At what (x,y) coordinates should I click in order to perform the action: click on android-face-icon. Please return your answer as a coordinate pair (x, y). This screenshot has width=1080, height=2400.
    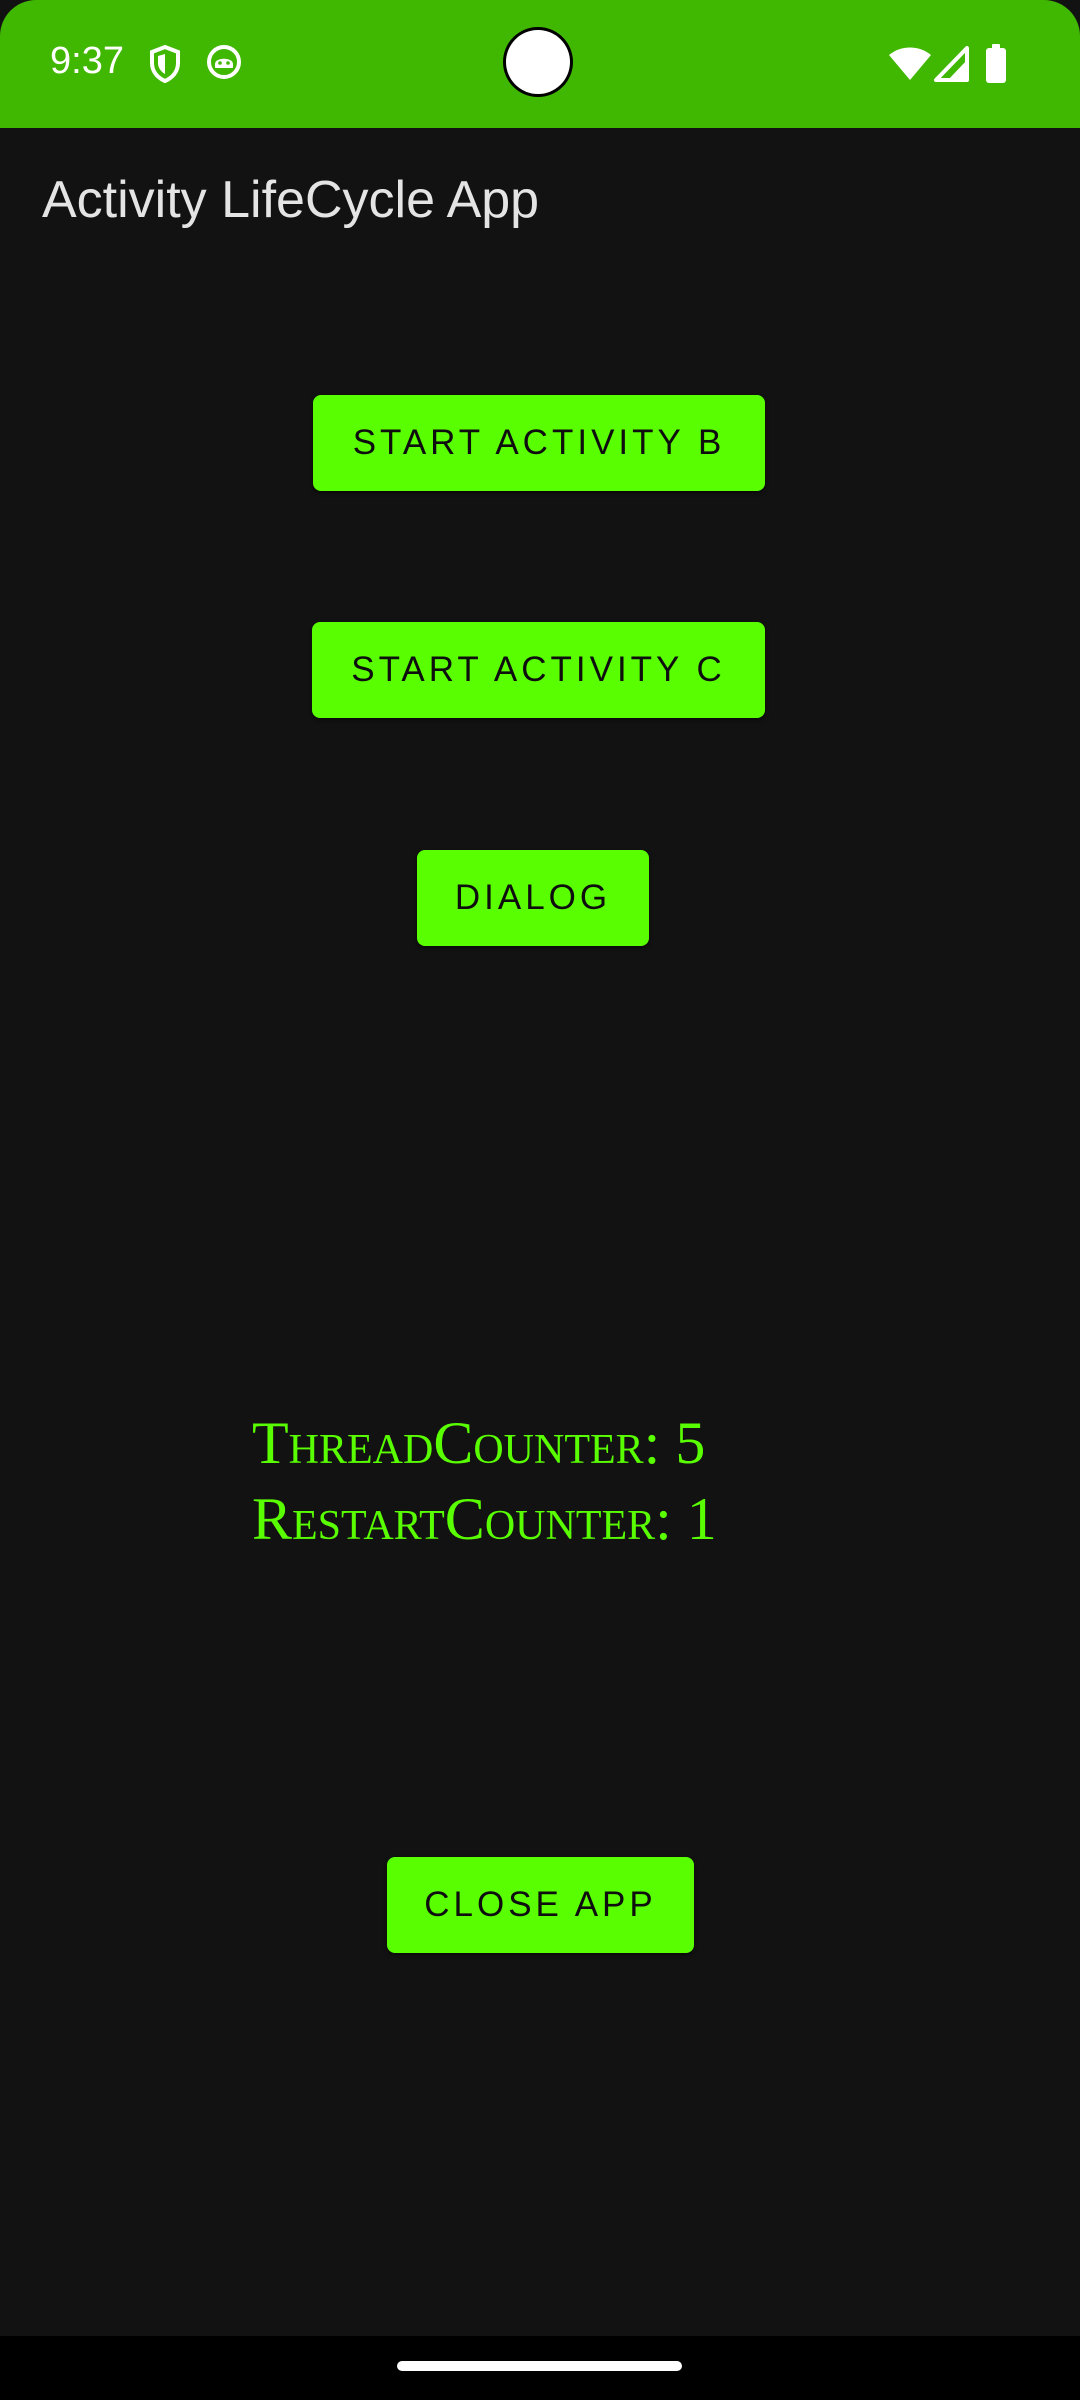
    Looking at the image, I should click on (224, 64).